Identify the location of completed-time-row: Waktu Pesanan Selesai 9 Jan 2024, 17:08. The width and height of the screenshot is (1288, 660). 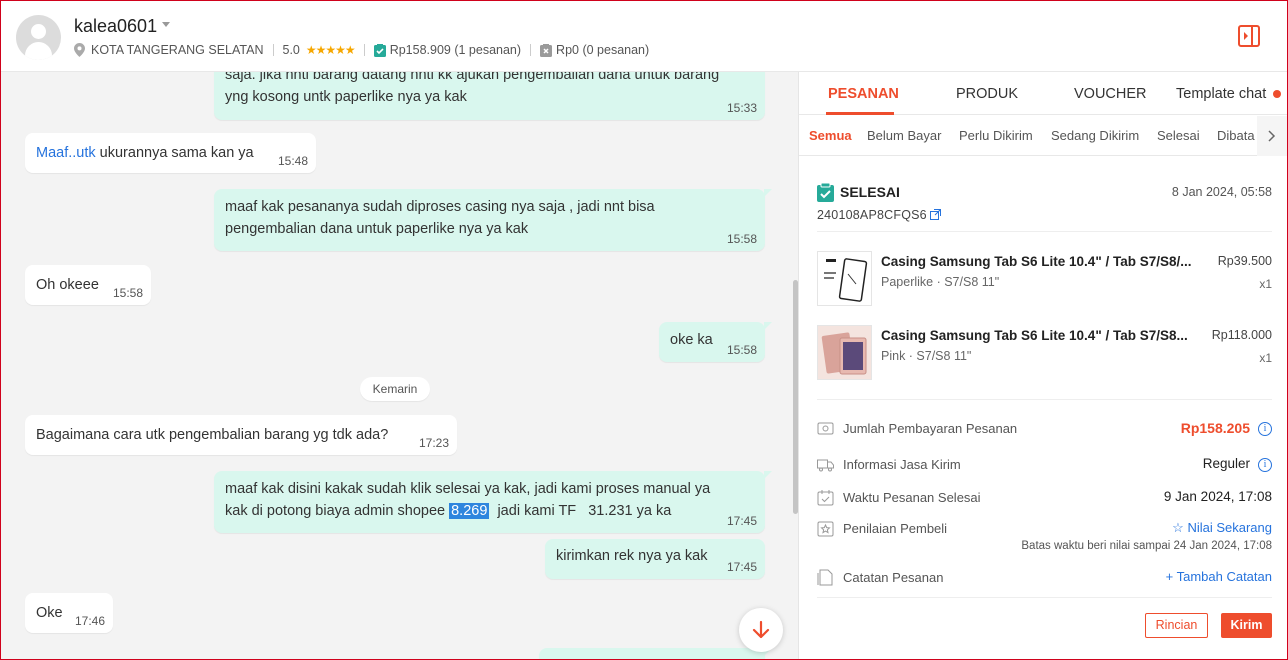
(1044, 498).